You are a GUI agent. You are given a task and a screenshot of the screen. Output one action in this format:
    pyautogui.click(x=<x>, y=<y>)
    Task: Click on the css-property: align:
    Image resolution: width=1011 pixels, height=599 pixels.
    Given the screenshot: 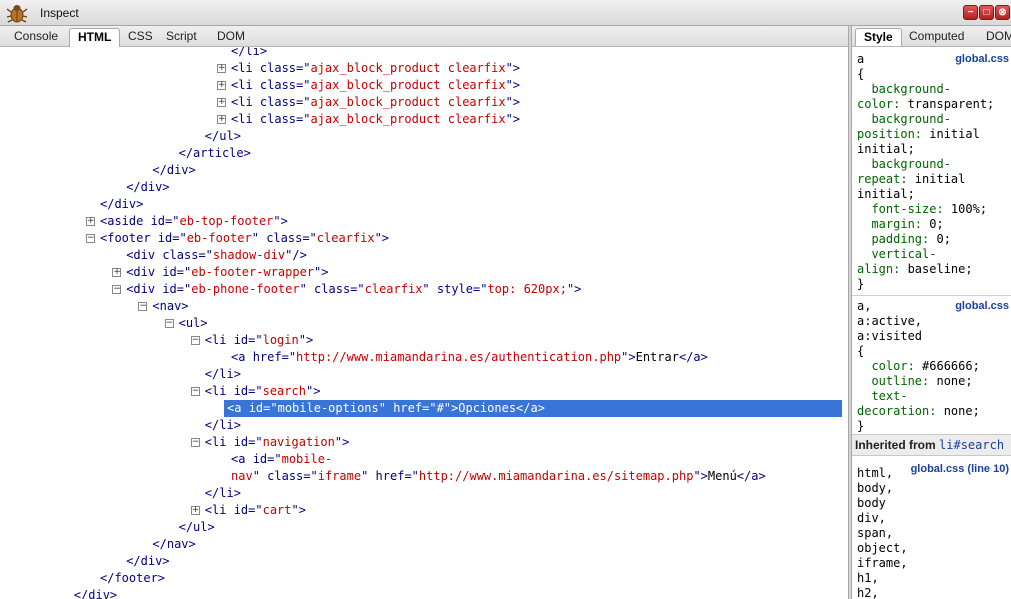 What is the action you would take?
    pyautogui.click(x=882, y=269)
    